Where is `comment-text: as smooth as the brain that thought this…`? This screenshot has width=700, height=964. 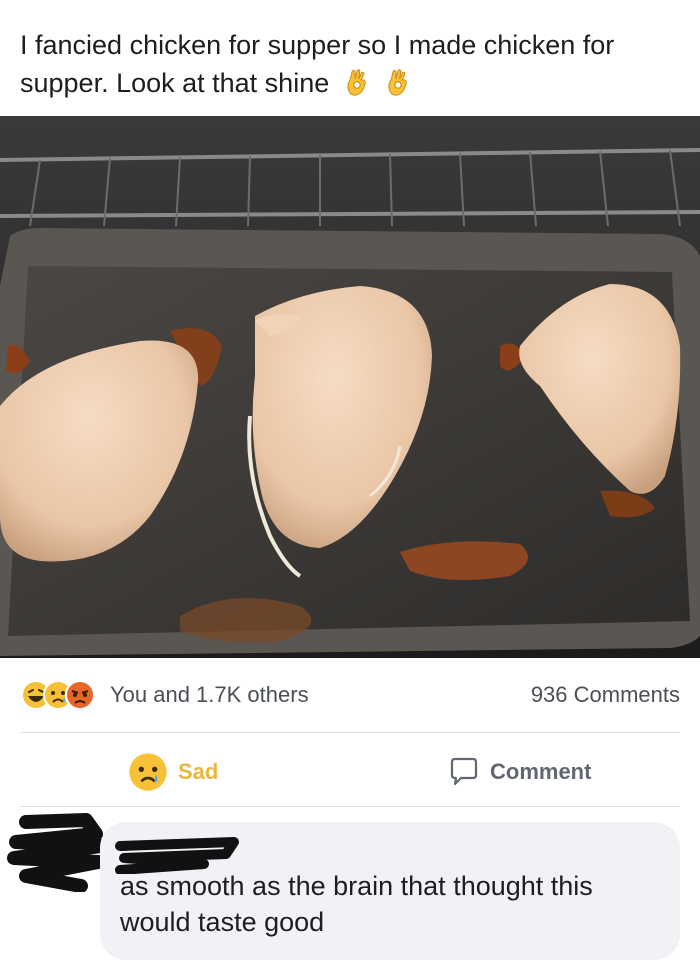 comment-text: as smooth as the brain that thought this… is located at coordinates (356, 904).